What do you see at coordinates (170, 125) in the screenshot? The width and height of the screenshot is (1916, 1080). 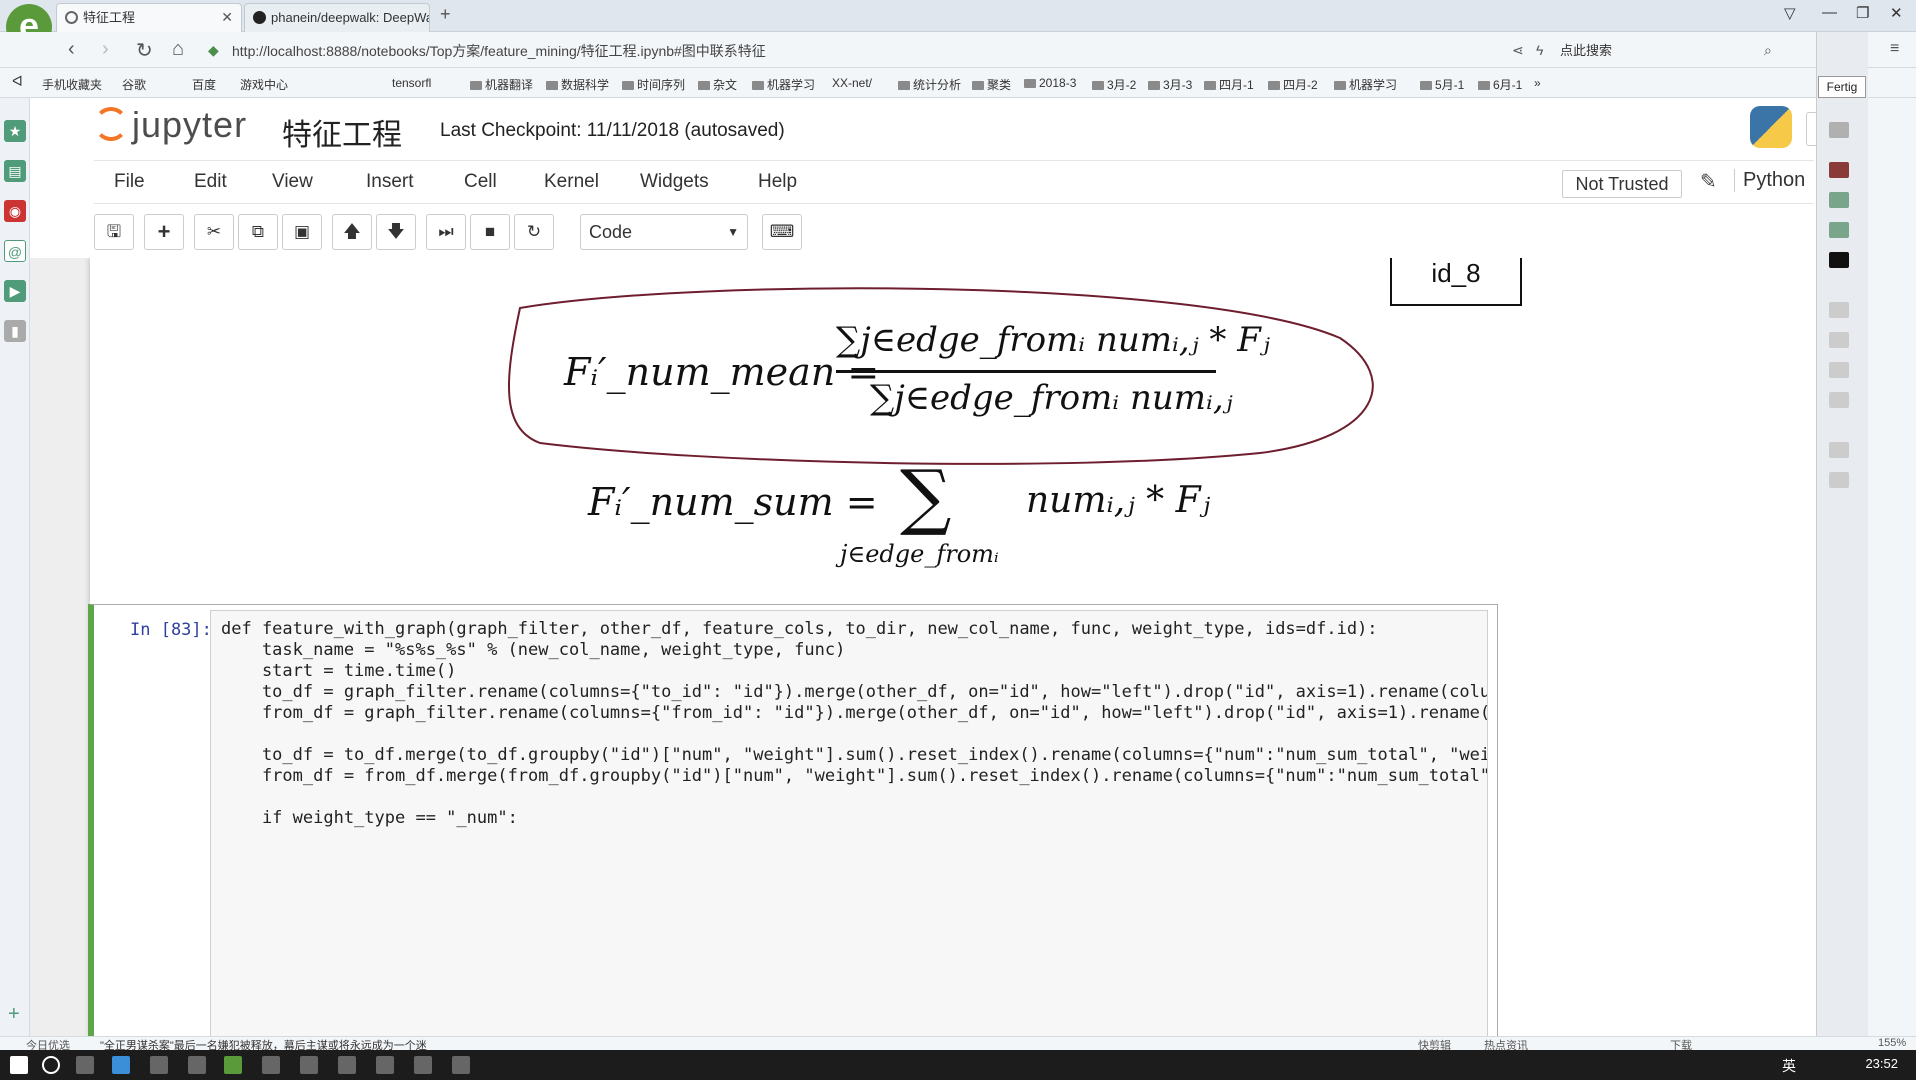 I see `jupyter-logo: jupyter` at bounding box center [170, 125].